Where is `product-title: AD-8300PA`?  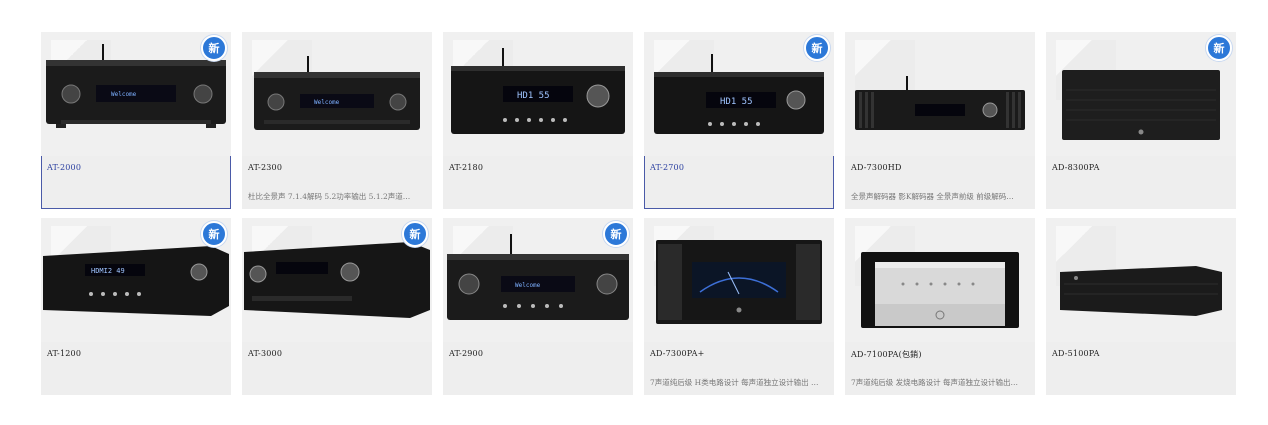 product-title: AD-8300PA is located at coordinates (1076, 167).